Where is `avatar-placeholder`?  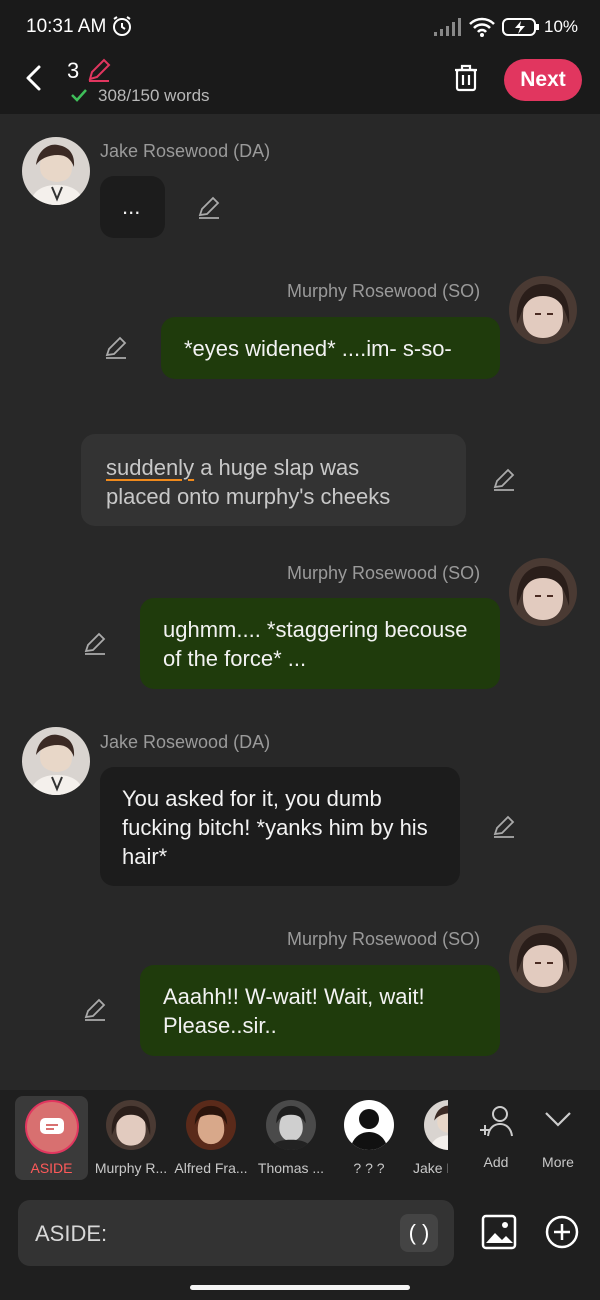
avatar-placeholder is located at coordinates (369, 1125).